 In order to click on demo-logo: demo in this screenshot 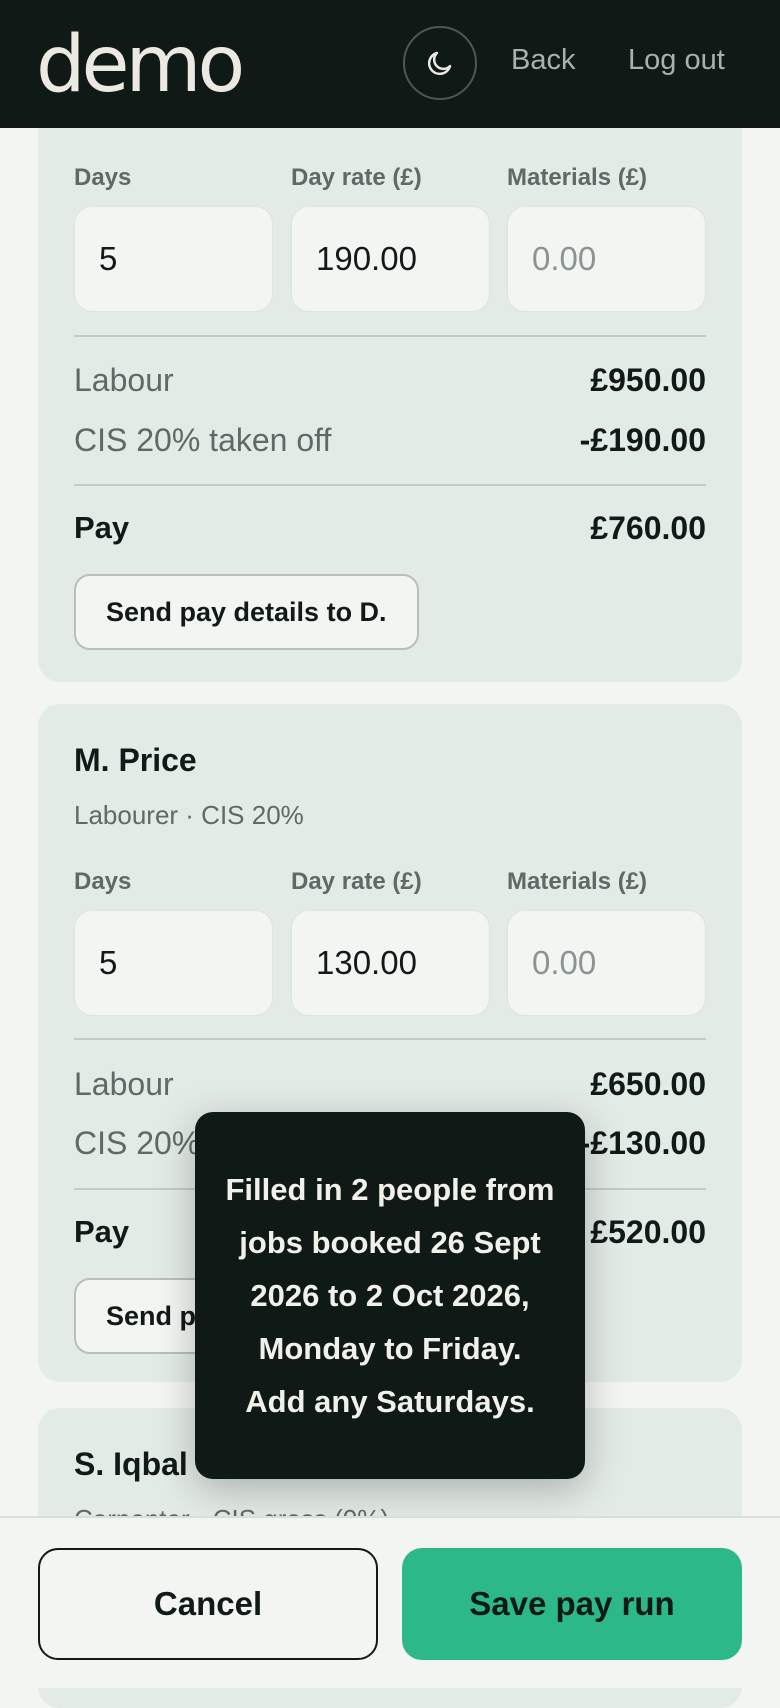, I will do `click(140, 65)`.